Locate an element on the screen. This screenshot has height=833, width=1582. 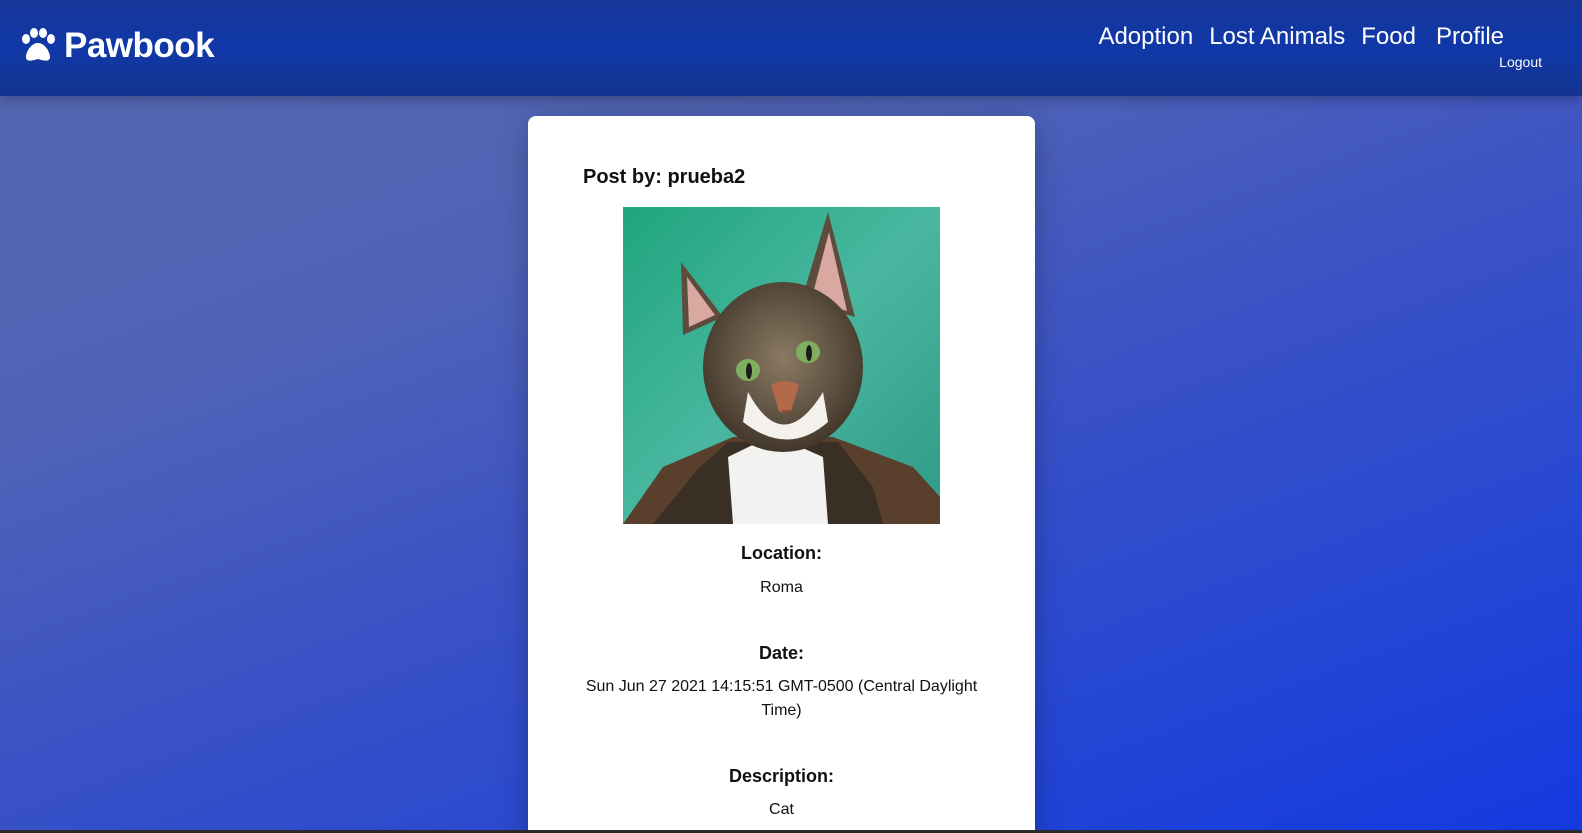
location-value: Roma is located at coordinates (781, 587).